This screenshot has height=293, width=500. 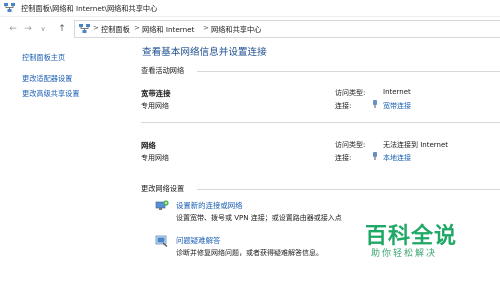 What do you see at coordinates (168, 30) in the screenshot?
I see `breadcrumb-network-internet: 网络和 Internet` at bounding box center [168, 30].